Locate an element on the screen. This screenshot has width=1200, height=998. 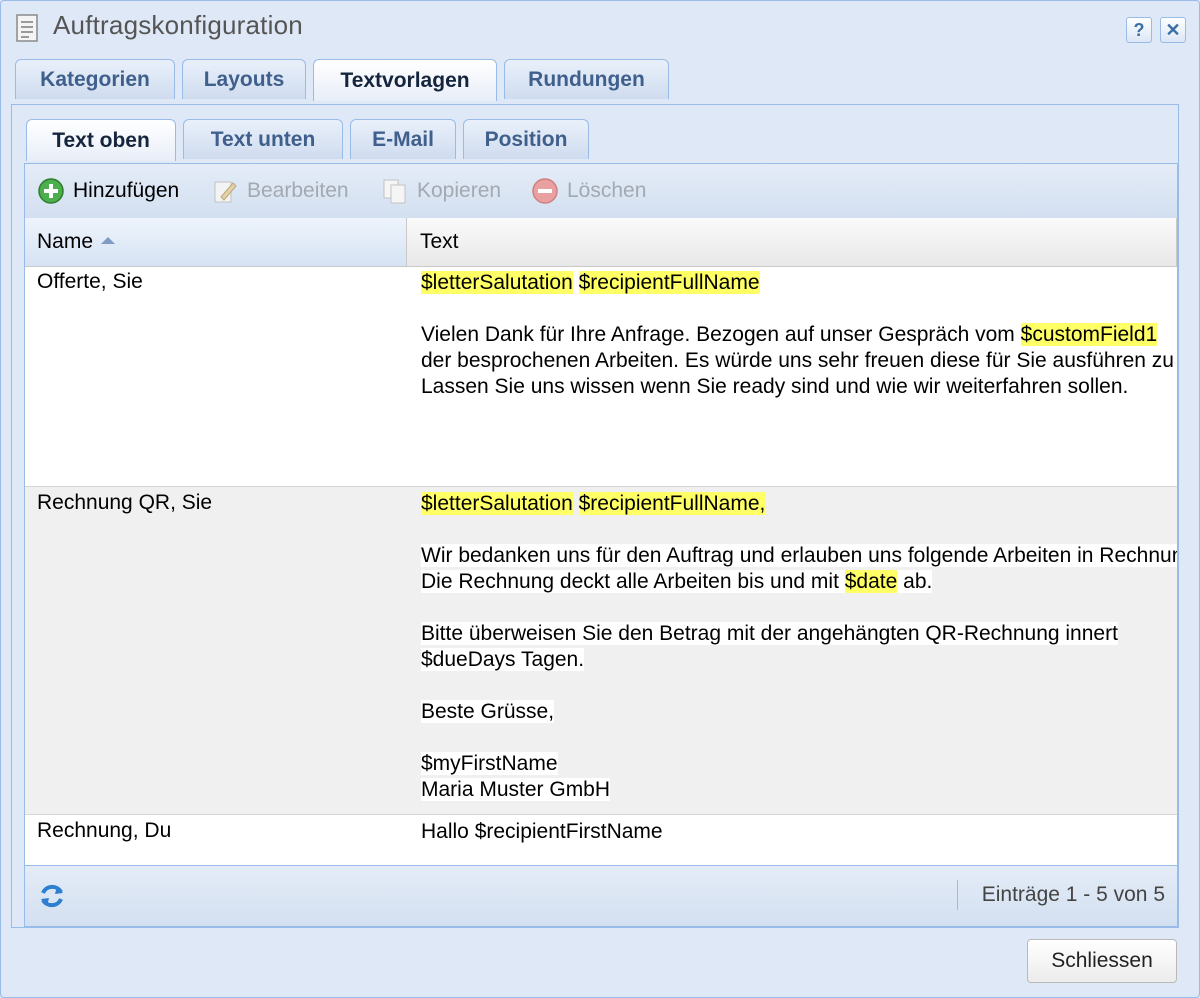
text-line: Hallo $recipientFirstName is located at coordinates (542, 831).